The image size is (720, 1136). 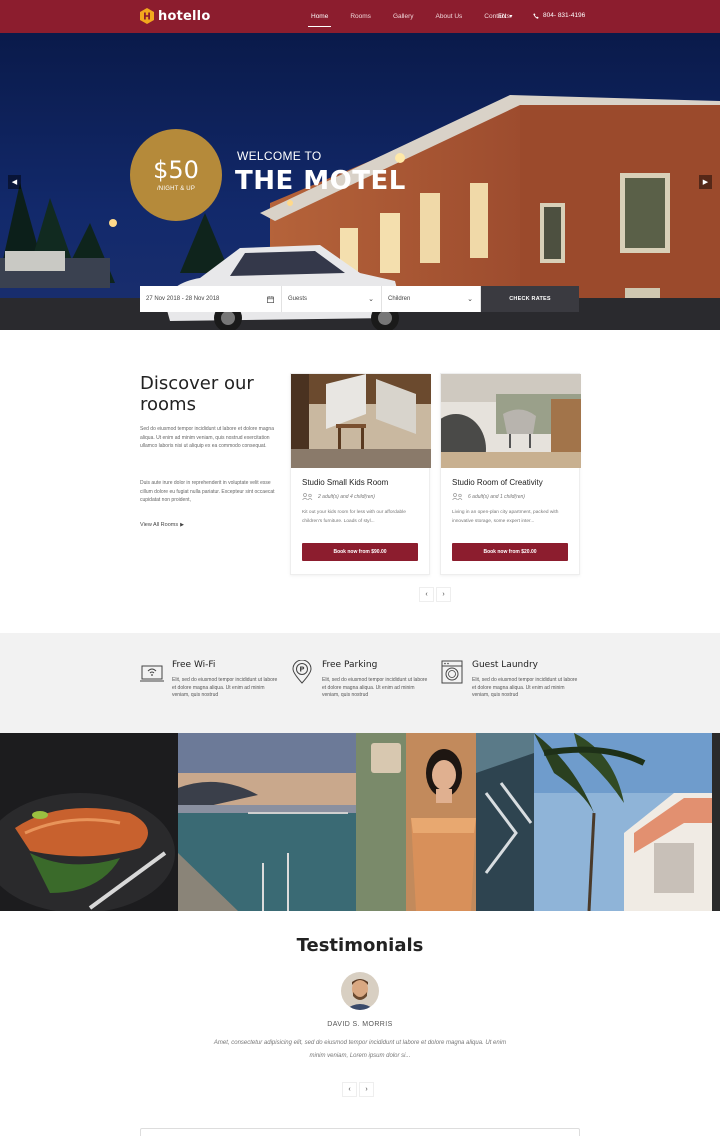 What do you see at coordinates (183, 299) in the screenshot?
I see `date-range-value: 27 Nov 2018 - 28 Nov 2018` at bounding box center [183, 299].